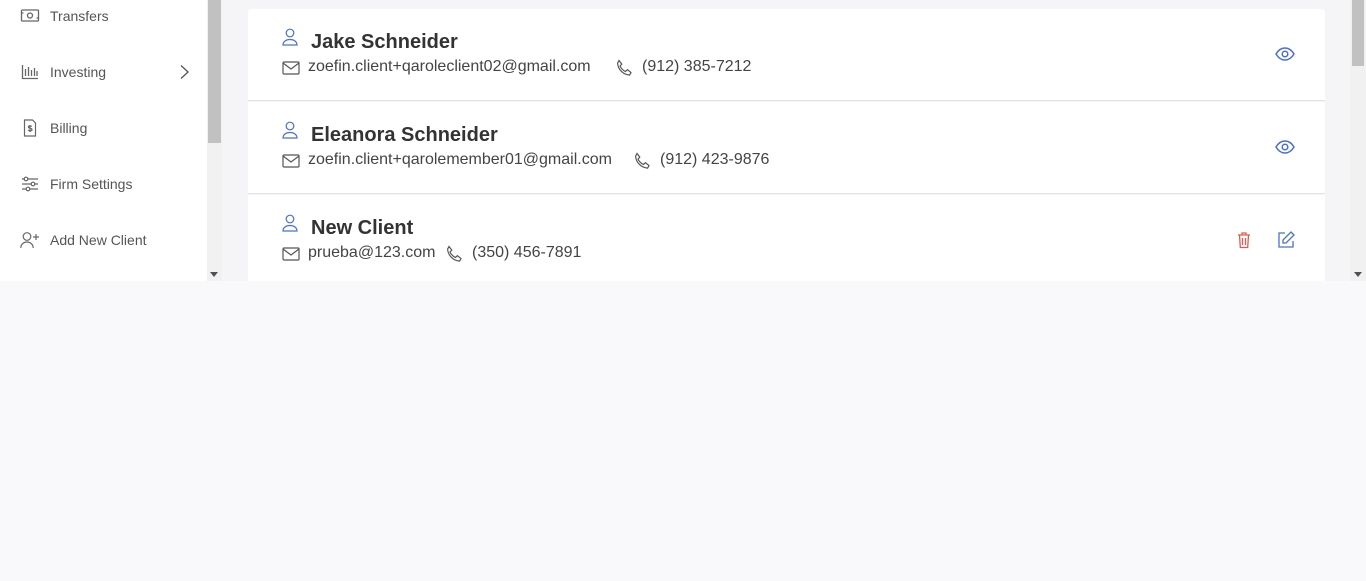 The image size is (1366, 581). What do you see at coordinates (78, 72) in the screenshot?
I see `sidebar-item-label: Investing` at bounding box center [78, 72].